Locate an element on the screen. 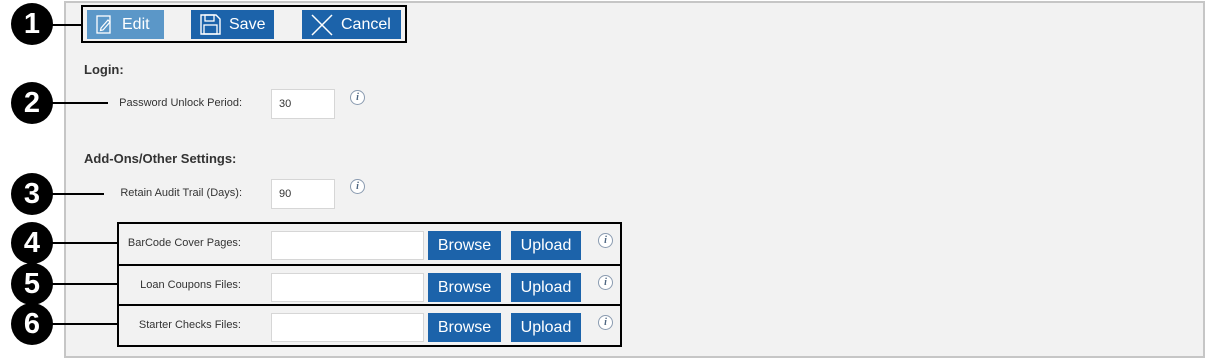 The height and width of the screenshot is (360, 1207). password-unlock-input is located at coordinates (303, 104).